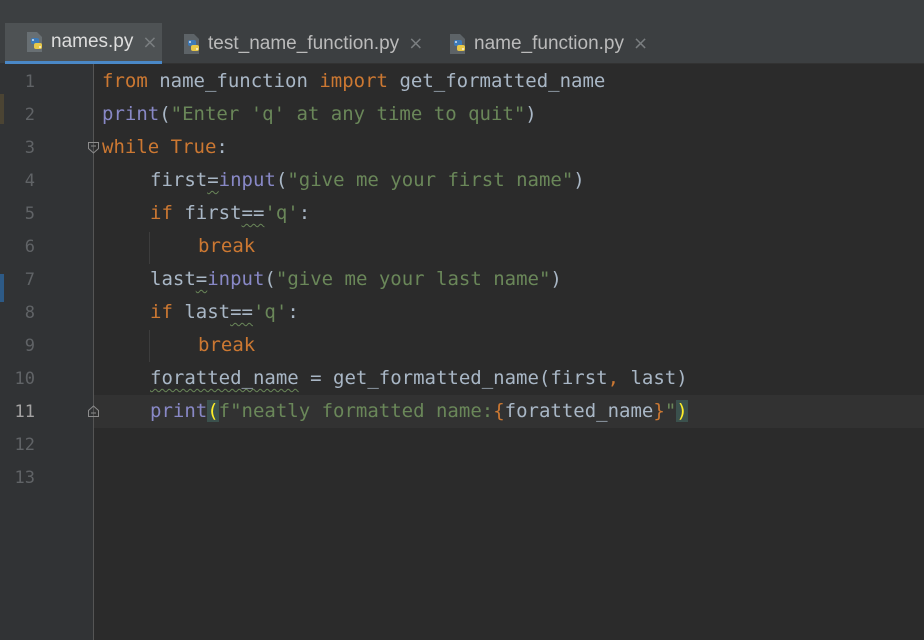 The height and width of the screenshot is (640, 924). What do you see at coordinates (653, 378) in the screenshot?
I see `call-expression-end: last)` at bounding box center [653, 378].